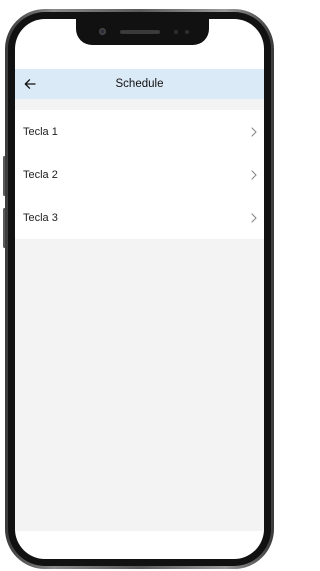 Image resolution: width=320 pixels, height=571 pixels. What do you see at coordinates (139, 131) in the screenshot?
I see `list-item-tecla-1: Tecla 1` at bounding box center [139, 131].